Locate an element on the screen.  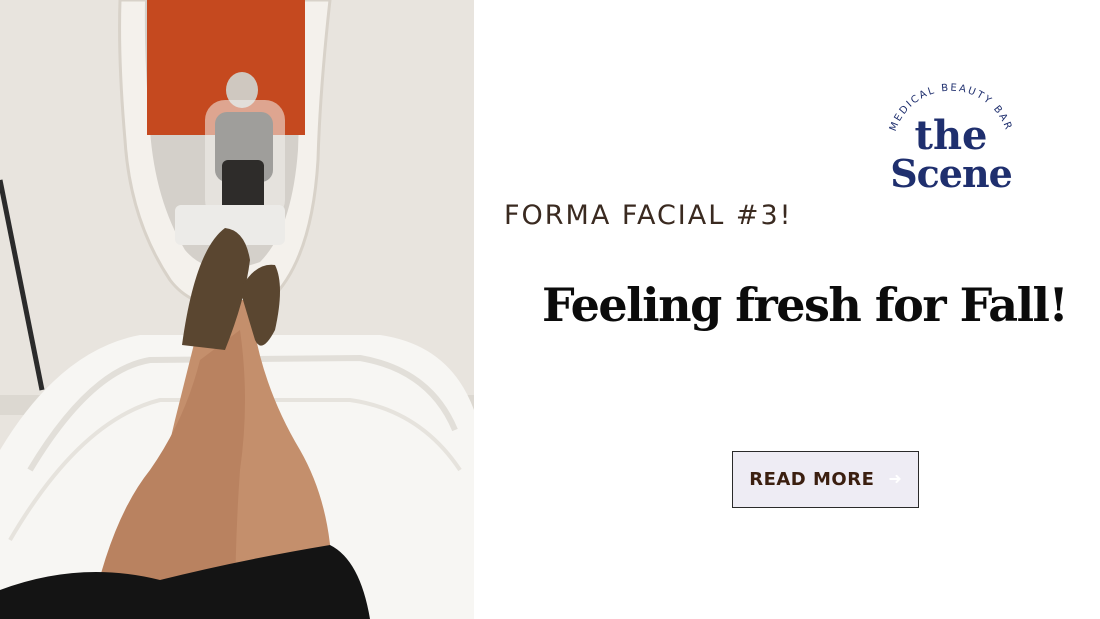
brand-logo: MEDICAL BEAUTY BAR the Scene is located at coordinates (951, 141).